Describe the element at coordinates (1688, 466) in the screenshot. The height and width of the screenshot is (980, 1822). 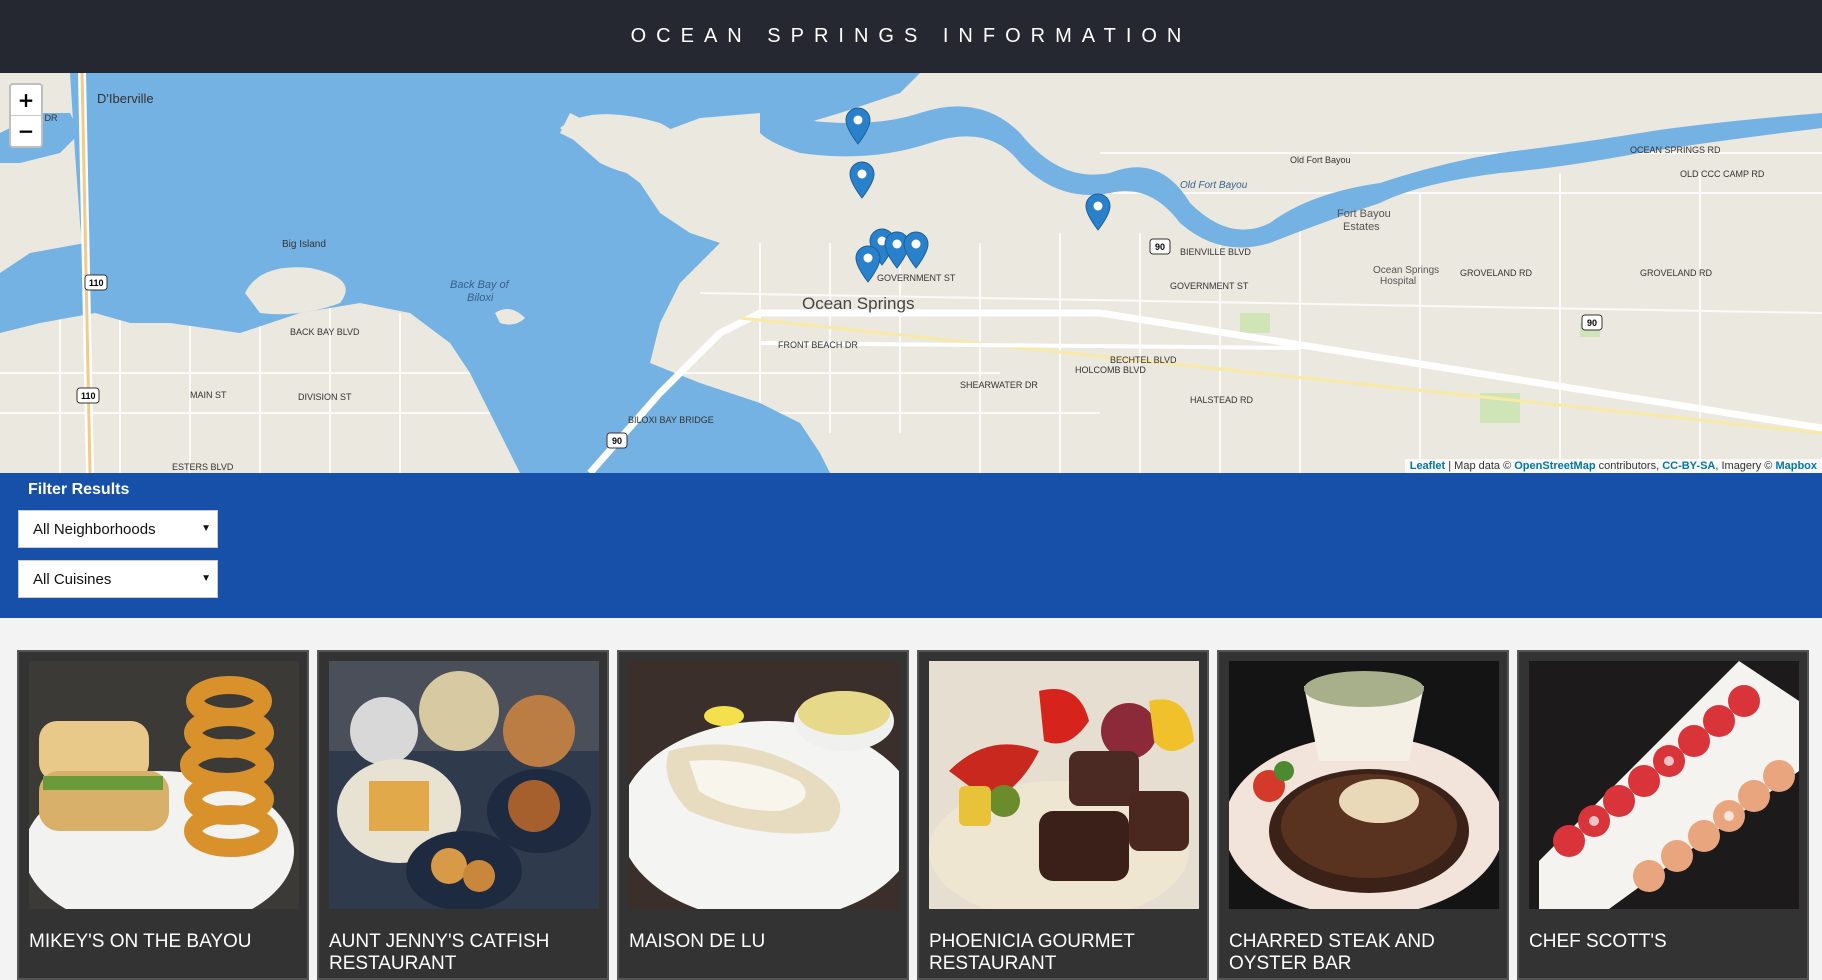
I see `license-link: CC-BY-SA` at that location.